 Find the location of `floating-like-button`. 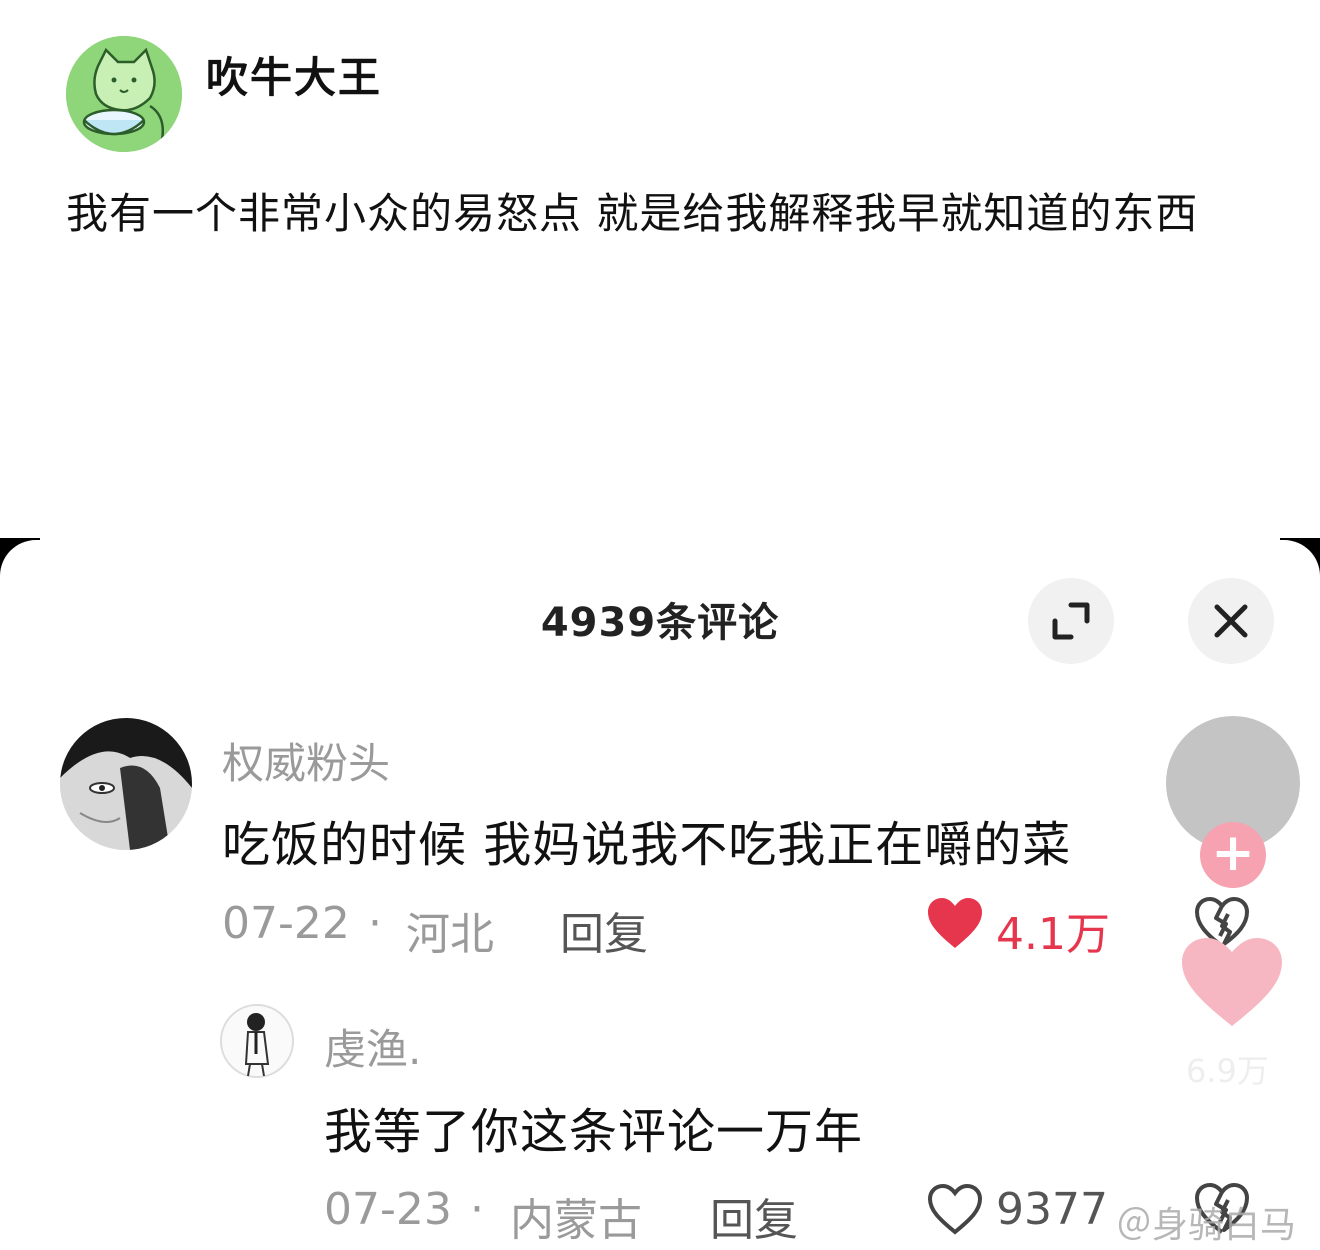

floating-like-button is located at coordinates (1232, 984).